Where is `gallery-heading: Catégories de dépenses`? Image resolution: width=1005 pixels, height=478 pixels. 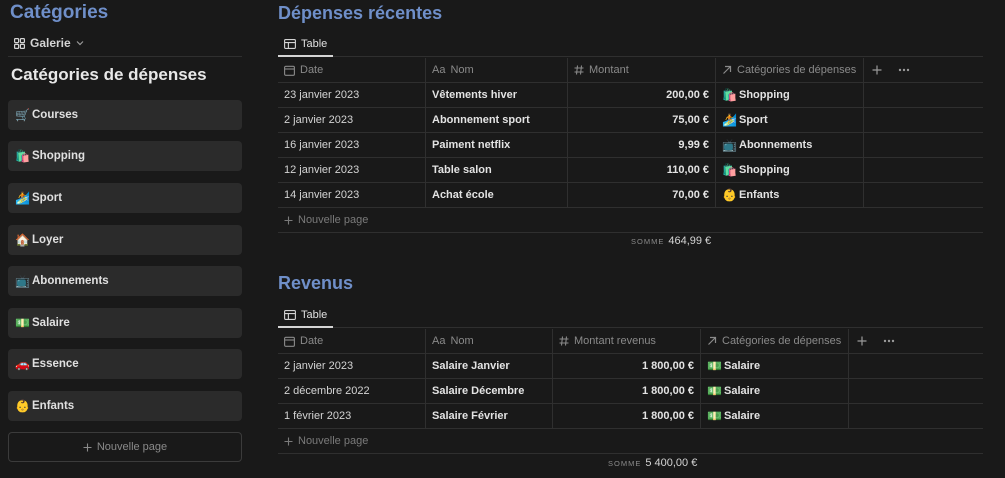
gallery-heading: Catégories de dépenses is located at coordinates (109, 74).